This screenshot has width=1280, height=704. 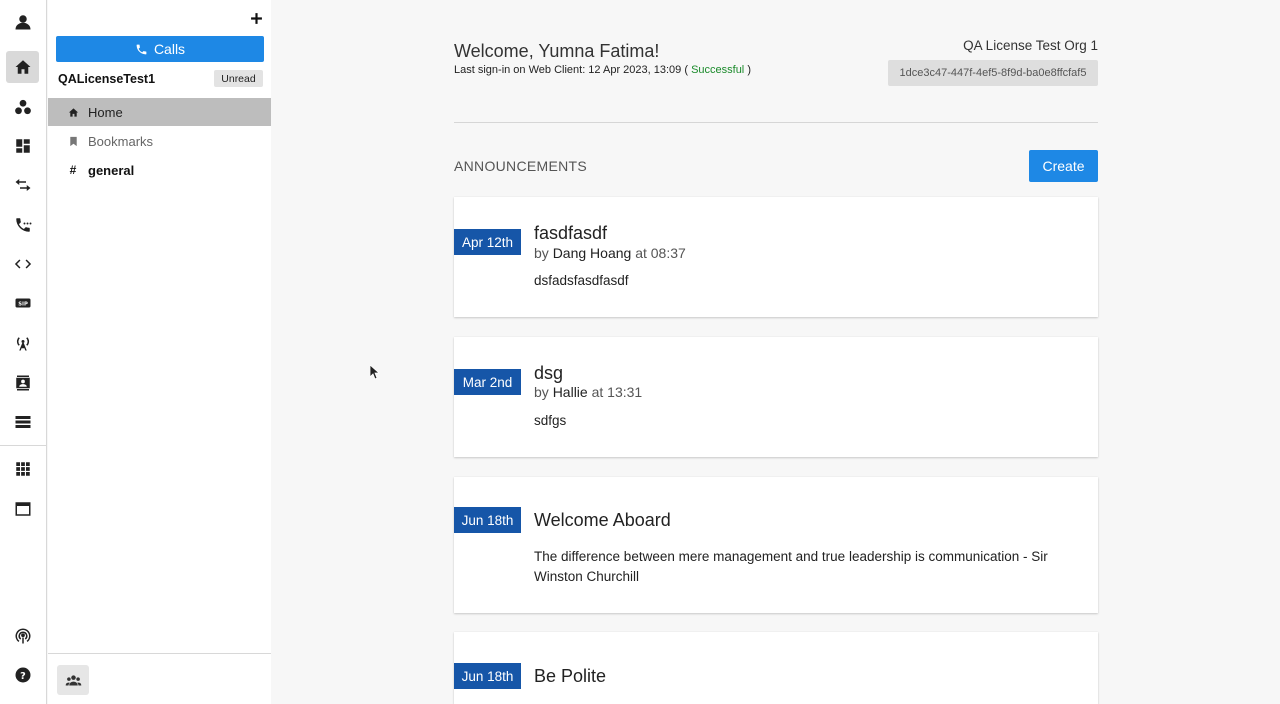 I want to click on team-button, so click(x=73, y=680).